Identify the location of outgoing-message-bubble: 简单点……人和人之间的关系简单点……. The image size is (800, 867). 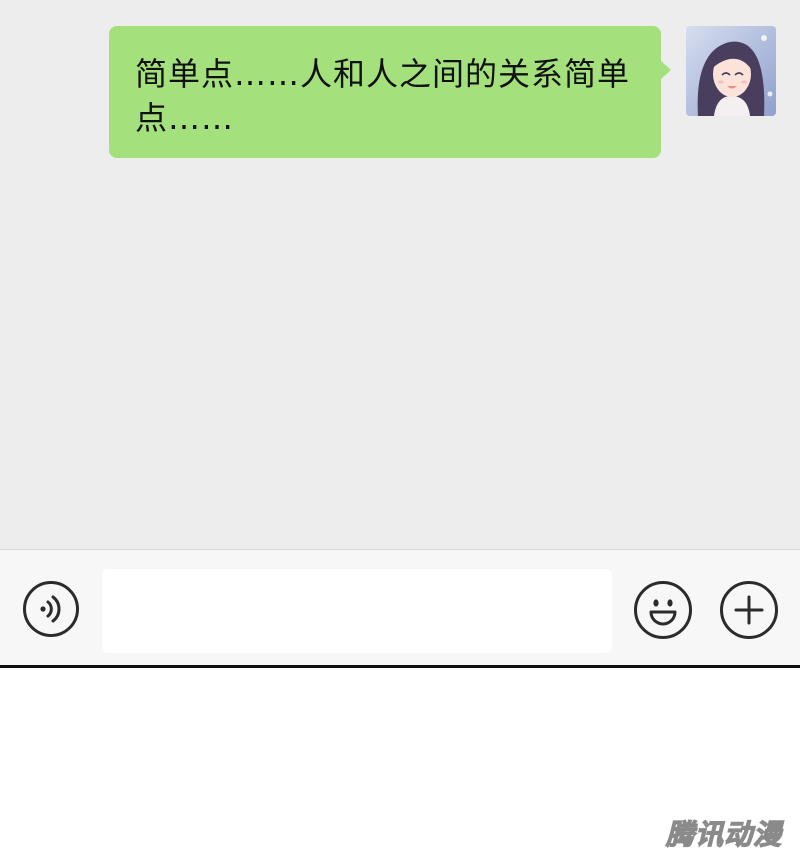
(390, 92).